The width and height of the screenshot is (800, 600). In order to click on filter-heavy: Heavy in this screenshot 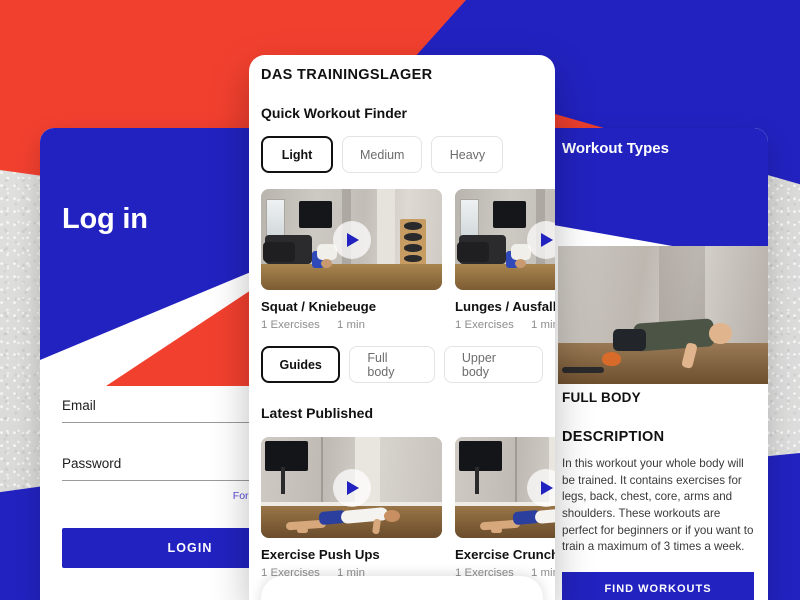, I will do `click(467, 154)`.